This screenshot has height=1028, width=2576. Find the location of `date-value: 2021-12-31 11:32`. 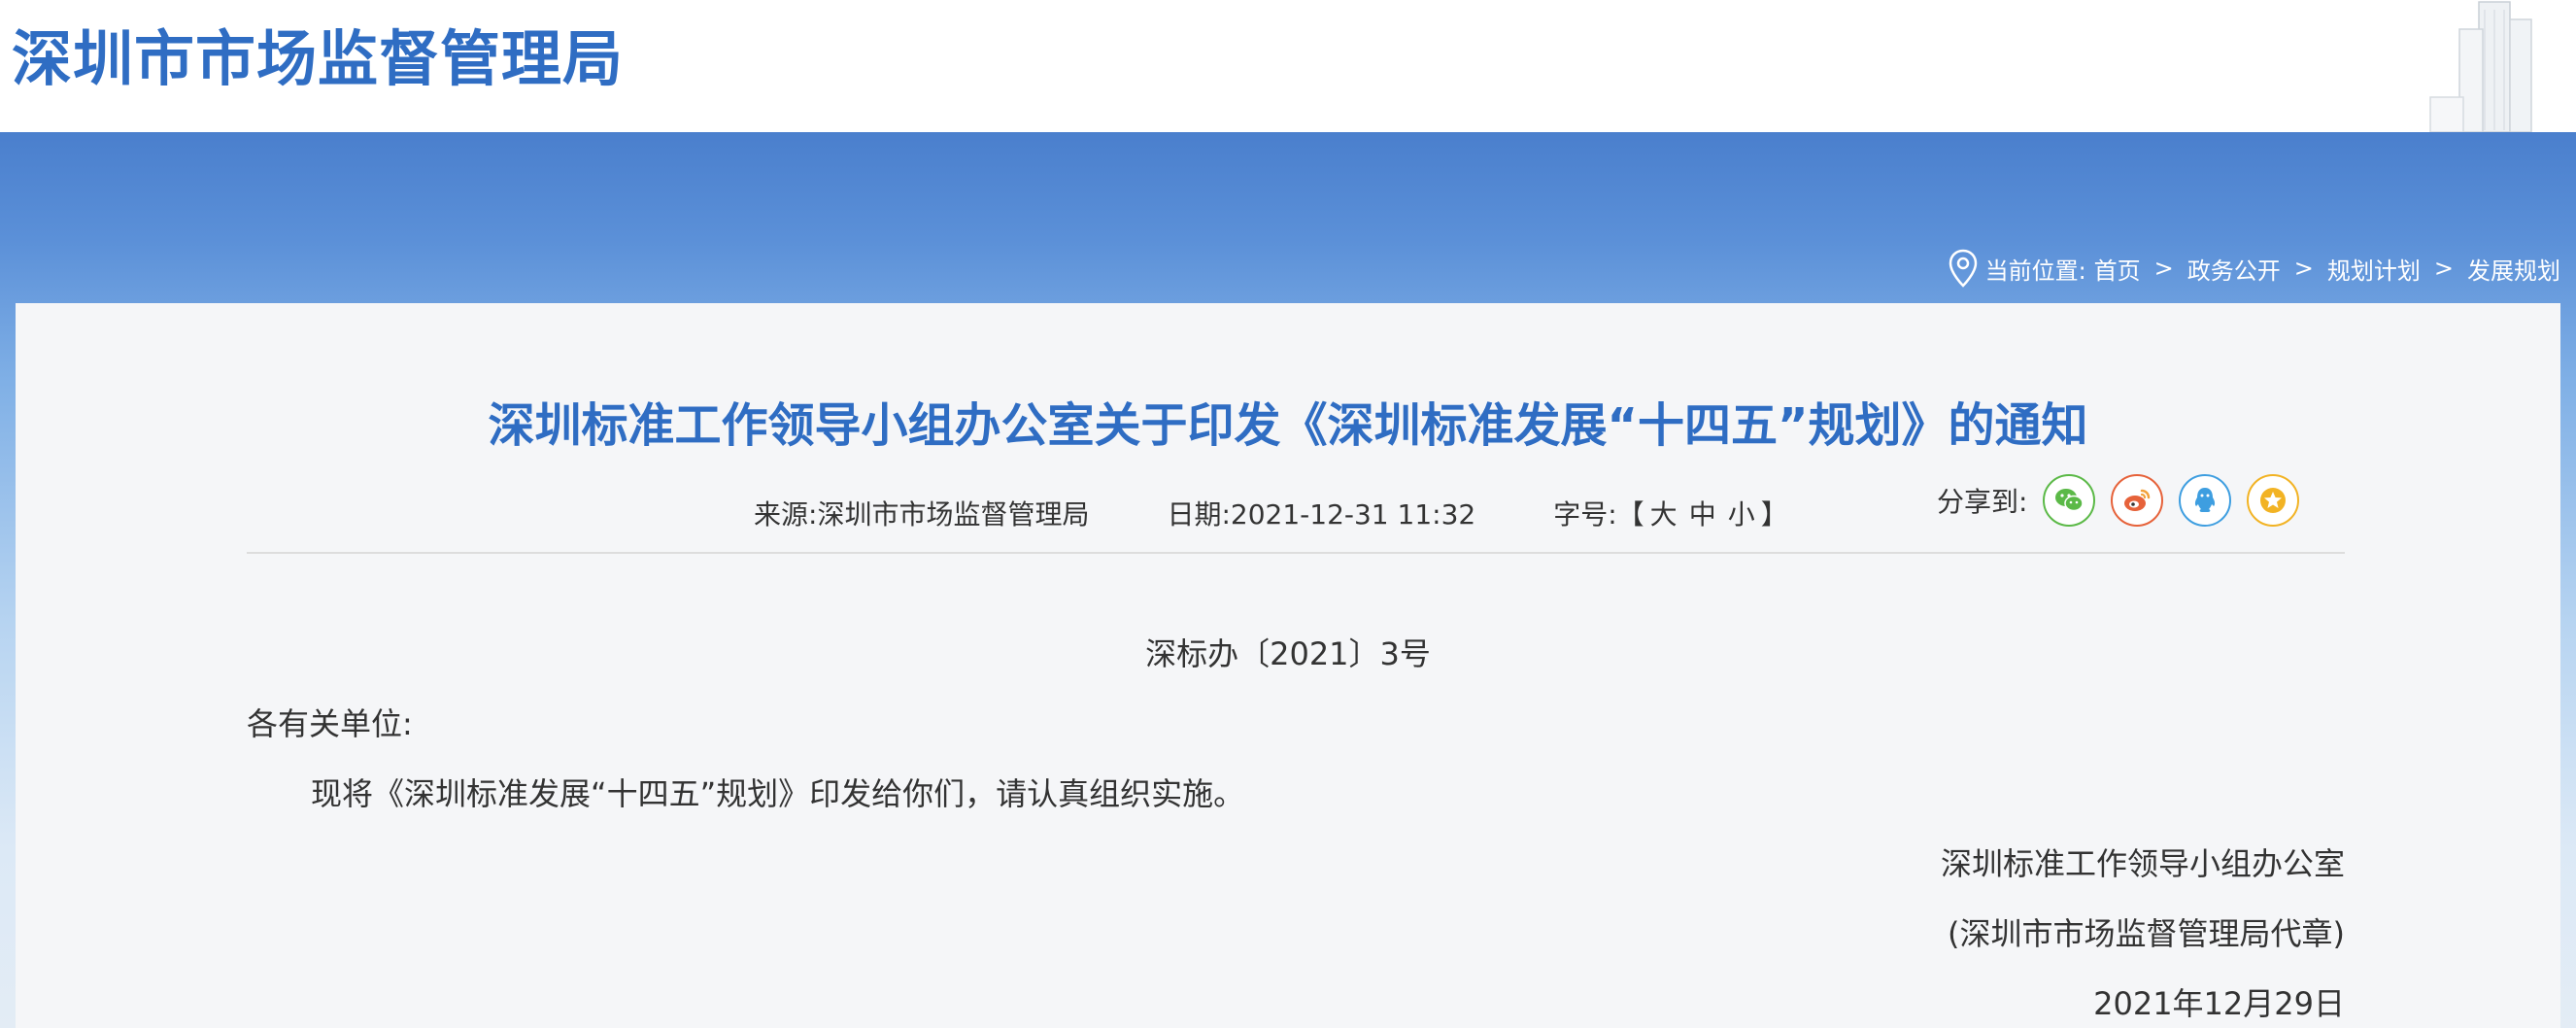

date-value: 2021-12-31 11:32 is located at coordinates (1353, 514).